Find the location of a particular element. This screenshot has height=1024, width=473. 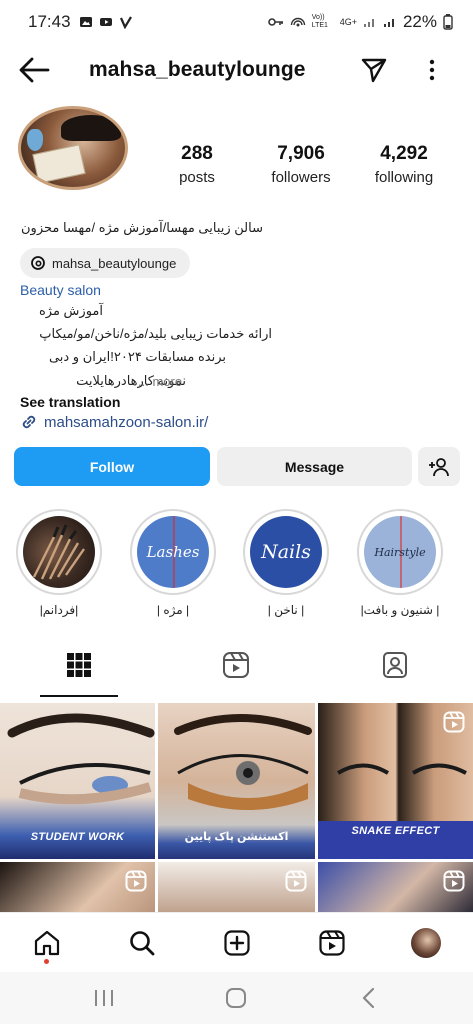

hotspot-icon is located at coordinates (297, 22).